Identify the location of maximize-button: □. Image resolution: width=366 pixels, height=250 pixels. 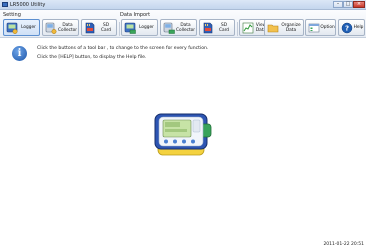
(348, 4).